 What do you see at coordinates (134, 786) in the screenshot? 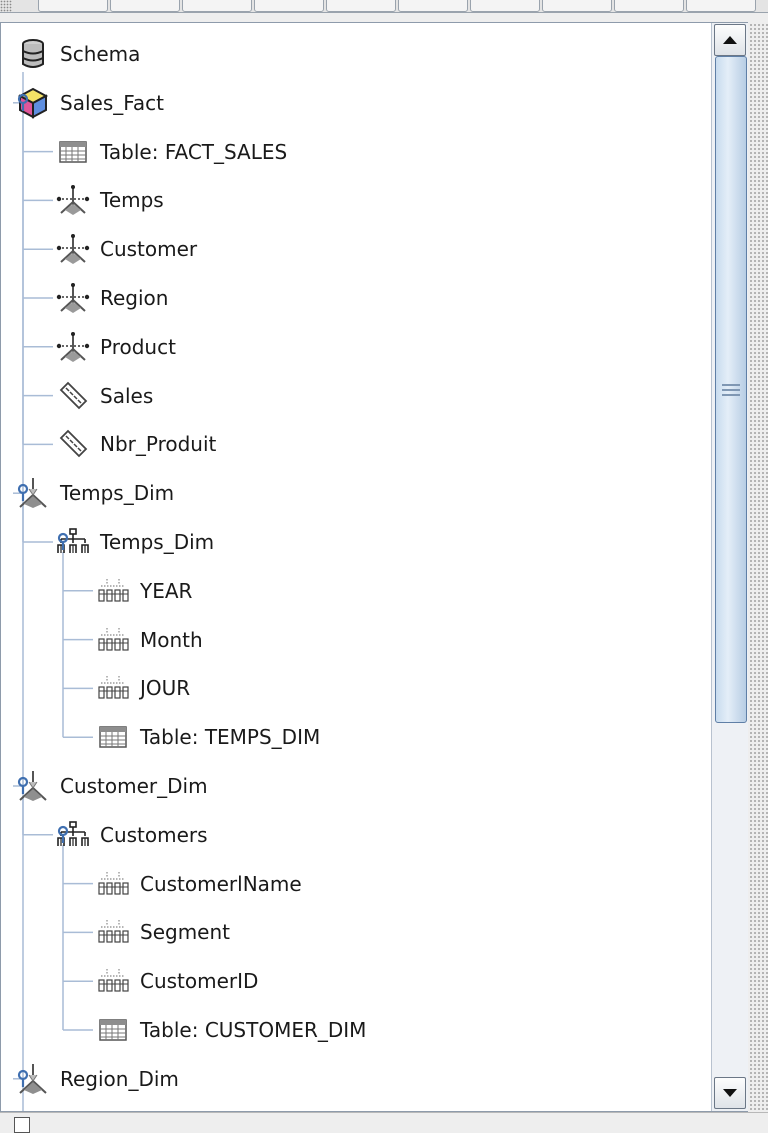
I see `tree-node-label: Customer_Dim` at bounding box center [134, 786].